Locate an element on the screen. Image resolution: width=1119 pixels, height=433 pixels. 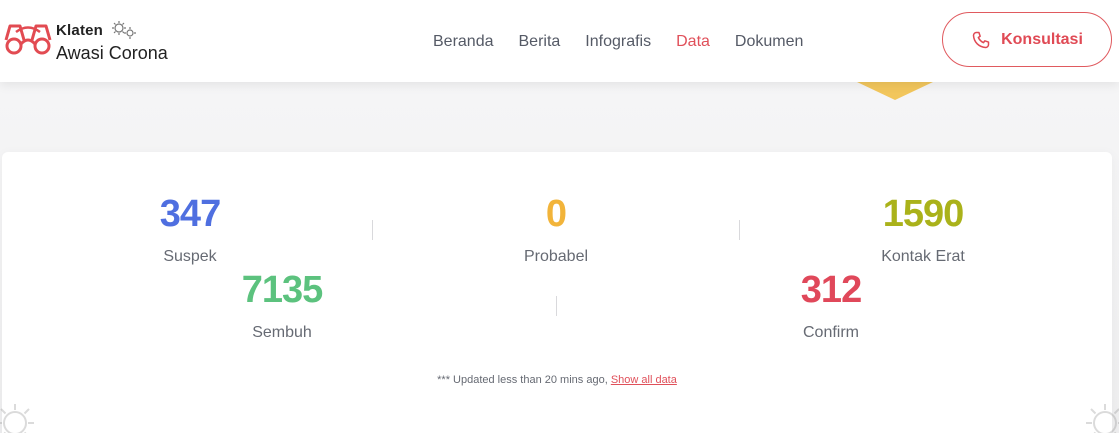
stat-probabel: 0 Probabel is located at coordinates (556, 230).